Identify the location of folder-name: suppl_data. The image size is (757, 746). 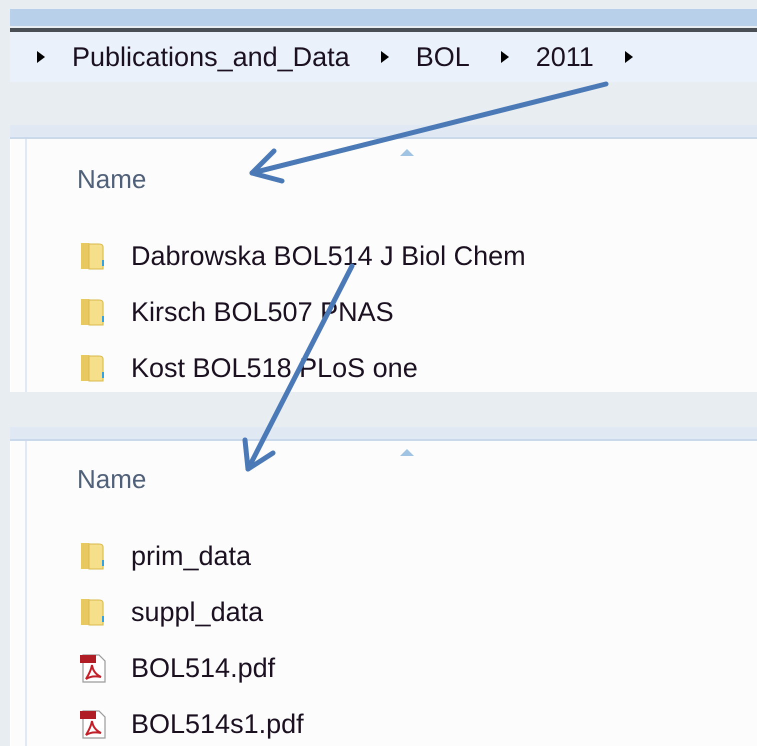
(197, 612).